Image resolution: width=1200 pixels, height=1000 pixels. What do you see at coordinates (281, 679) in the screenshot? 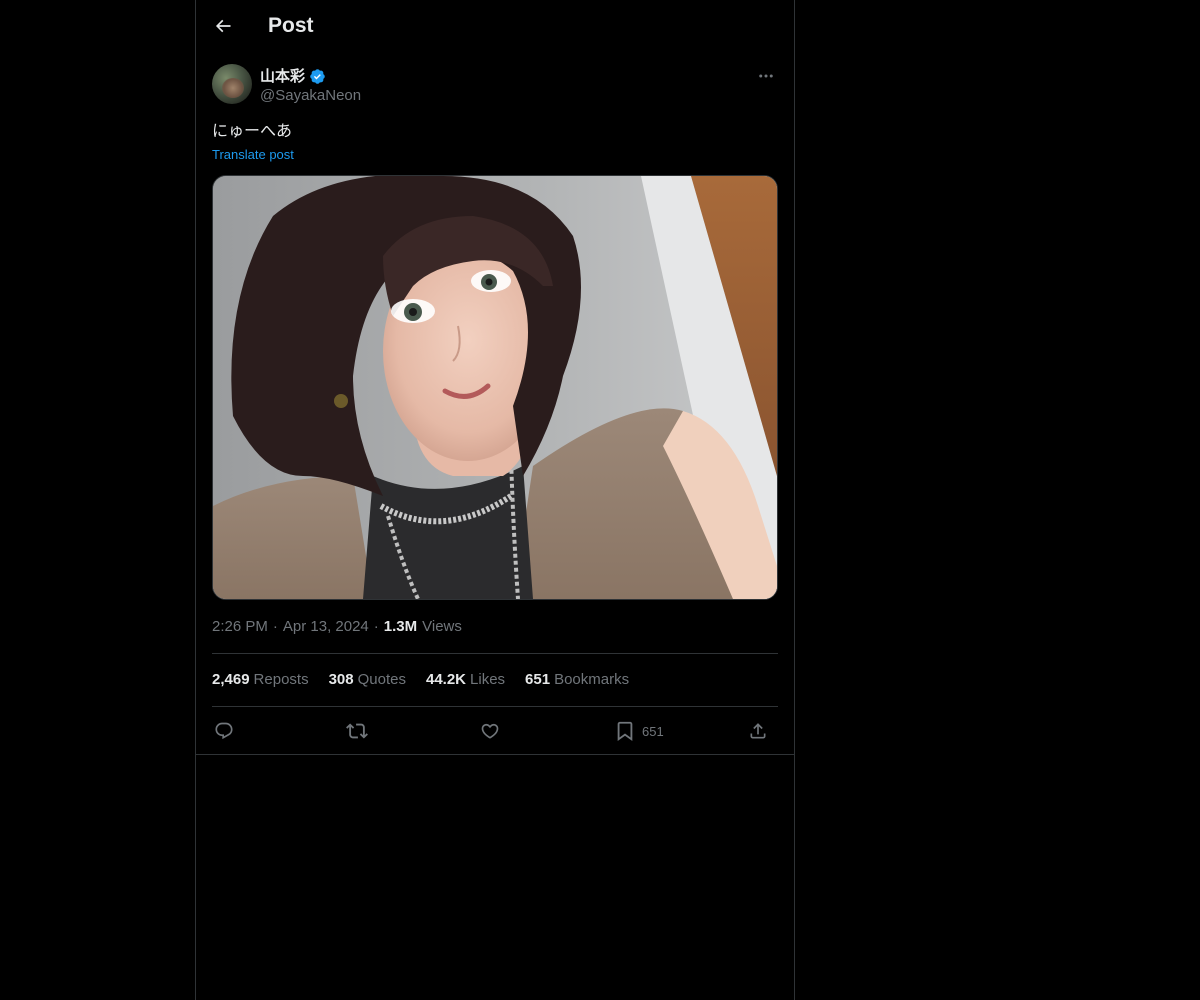
I see `reposts-label: Reposts` at bounding box center [281, 679].